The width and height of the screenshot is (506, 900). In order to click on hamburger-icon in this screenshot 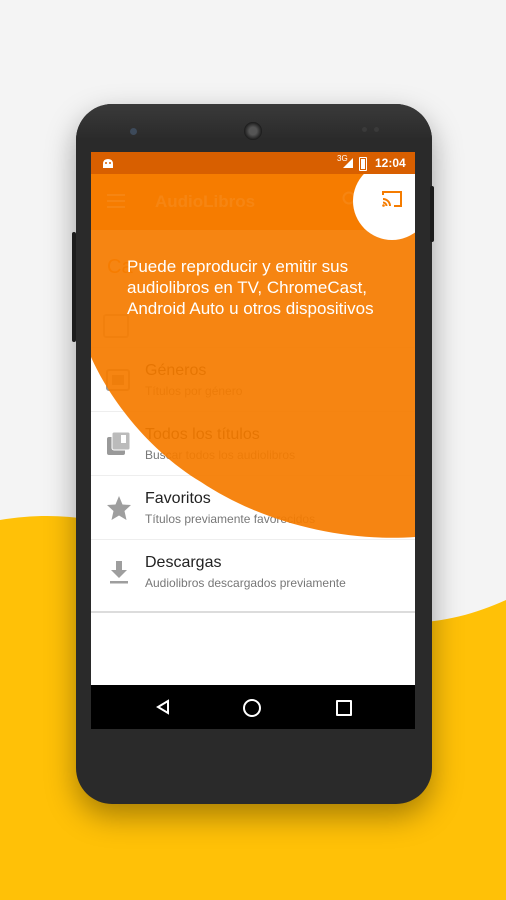, I will do `click(116, 201)`.